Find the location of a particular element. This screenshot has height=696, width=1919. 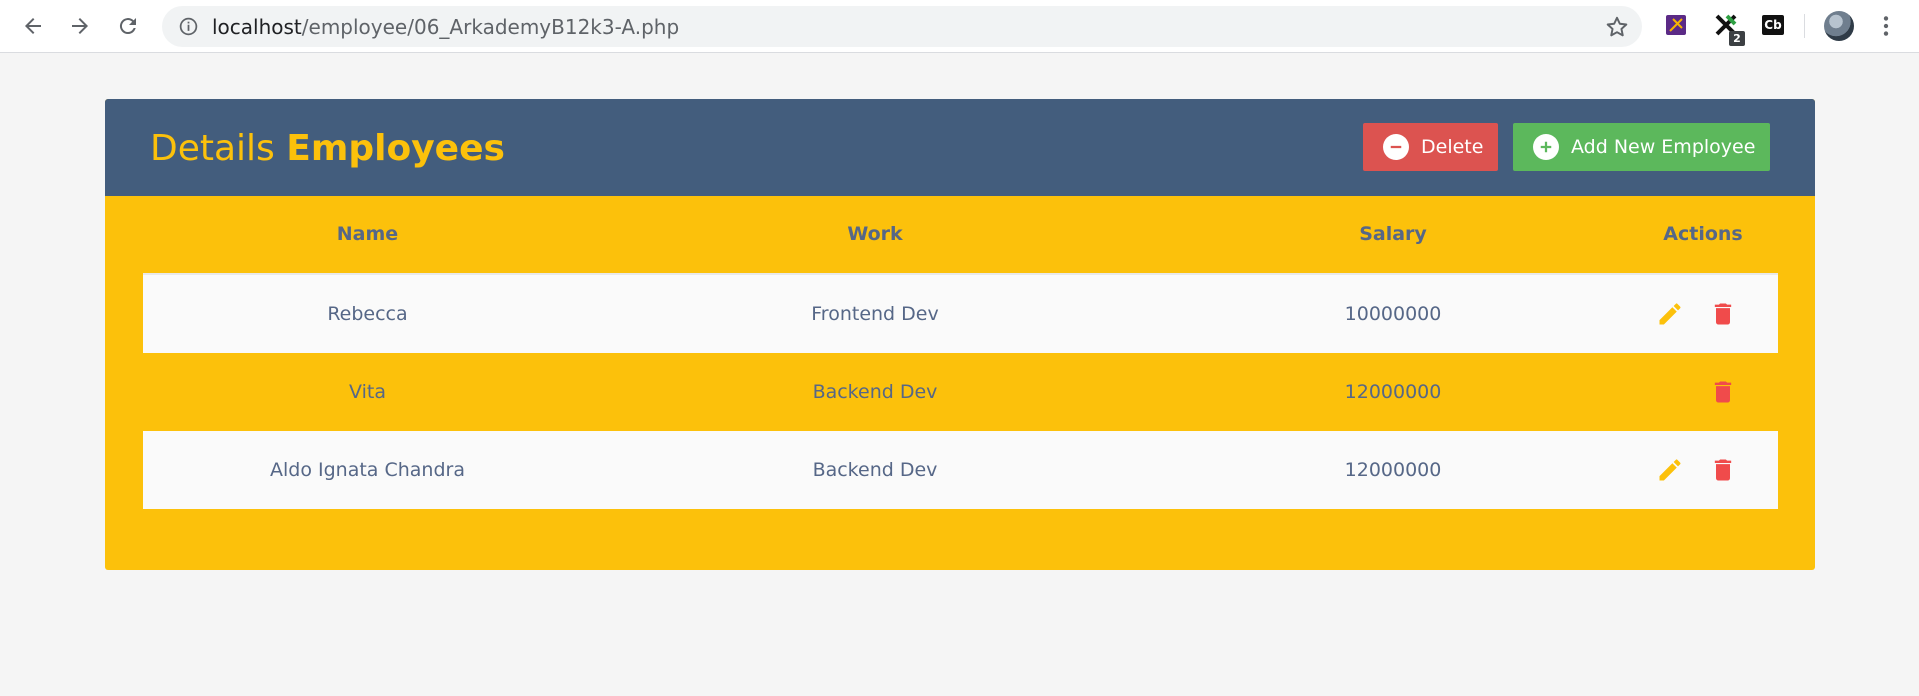

plus-circle-icon is located at coordinates (1546, 147).